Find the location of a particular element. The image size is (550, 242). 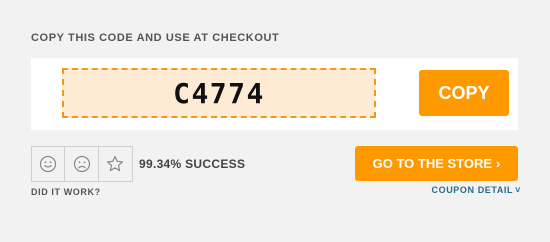

chevron-right-icon: › is located at coordinates (498, 163).